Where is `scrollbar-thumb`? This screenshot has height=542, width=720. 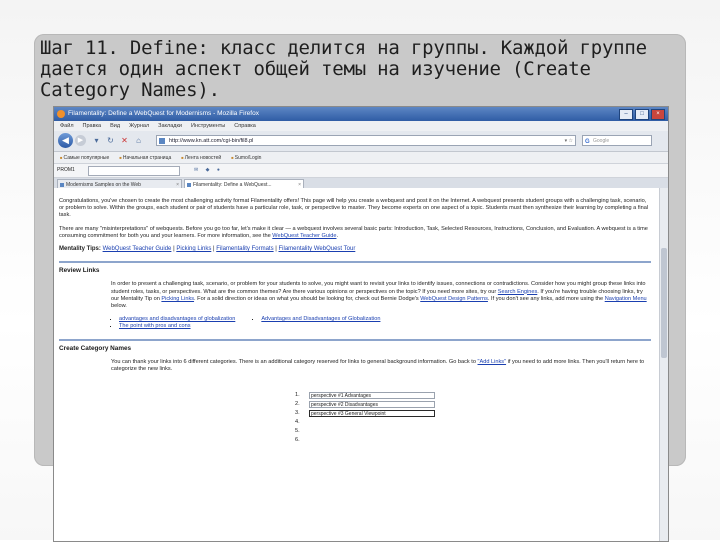 scrollbar-thumb is located at coordinates (664, 303).